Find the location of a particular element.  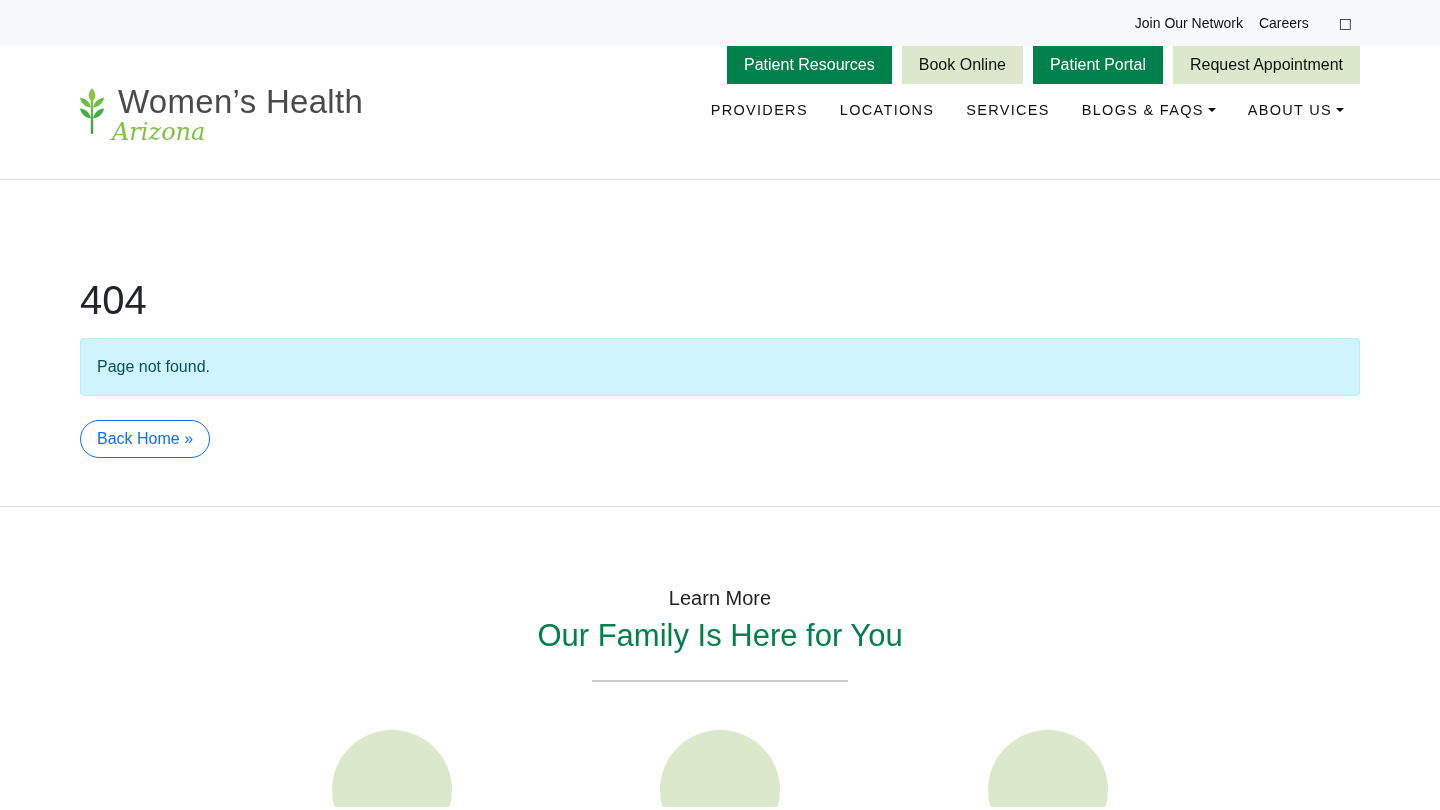

section-eyebrow: Learn More is located at coordinates (720, 598).